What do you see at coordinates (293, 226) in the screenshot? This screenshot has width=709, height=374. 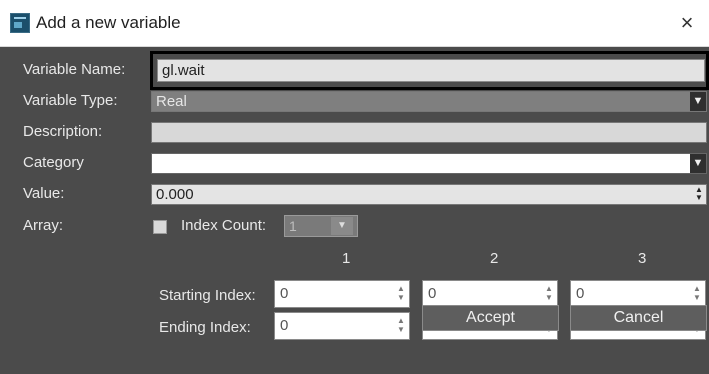 I see `index-count-value: 1` at bounding box center [293, 226].